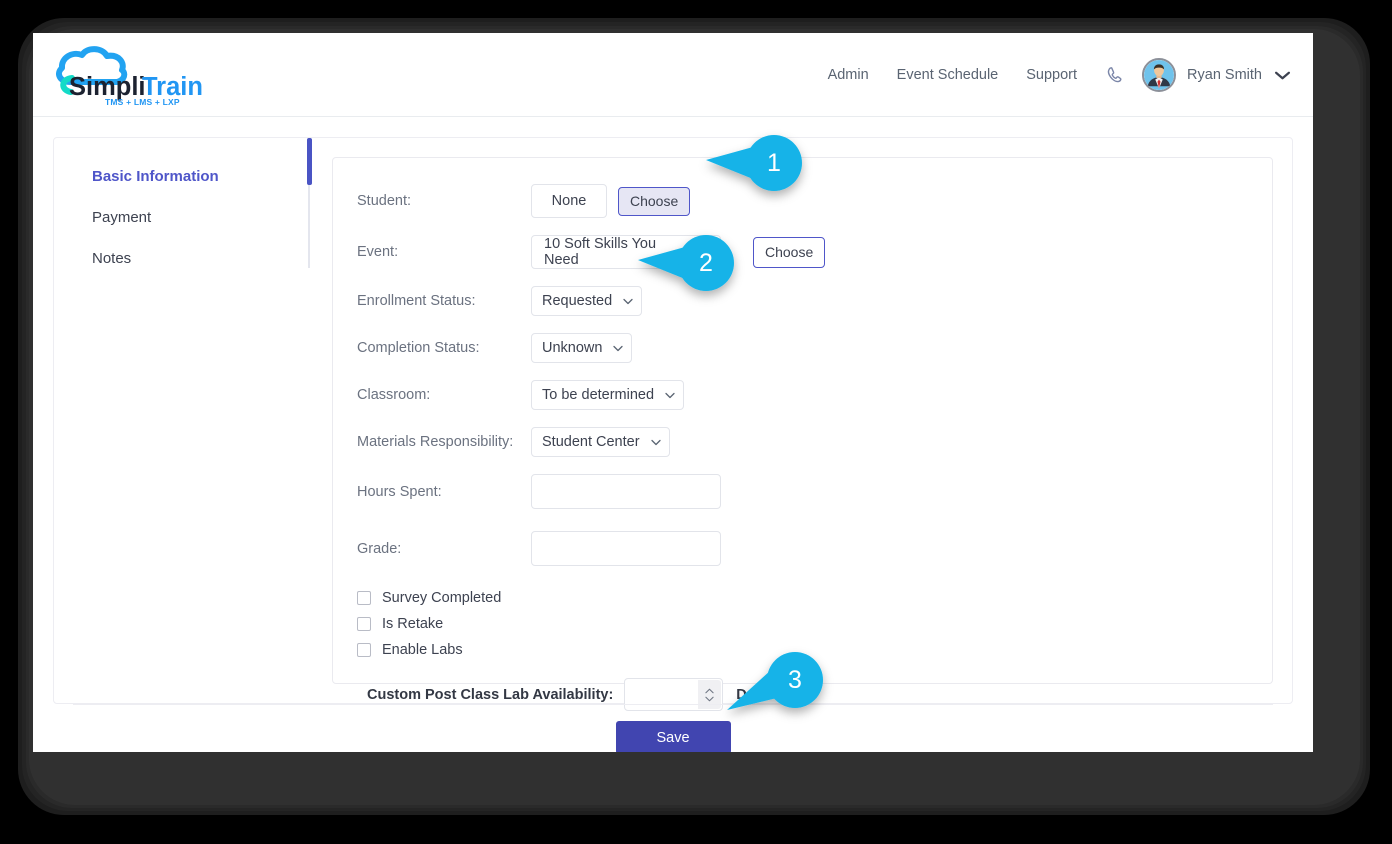  I want to click on sidebar-item-label: Payment, so click(122, 217).